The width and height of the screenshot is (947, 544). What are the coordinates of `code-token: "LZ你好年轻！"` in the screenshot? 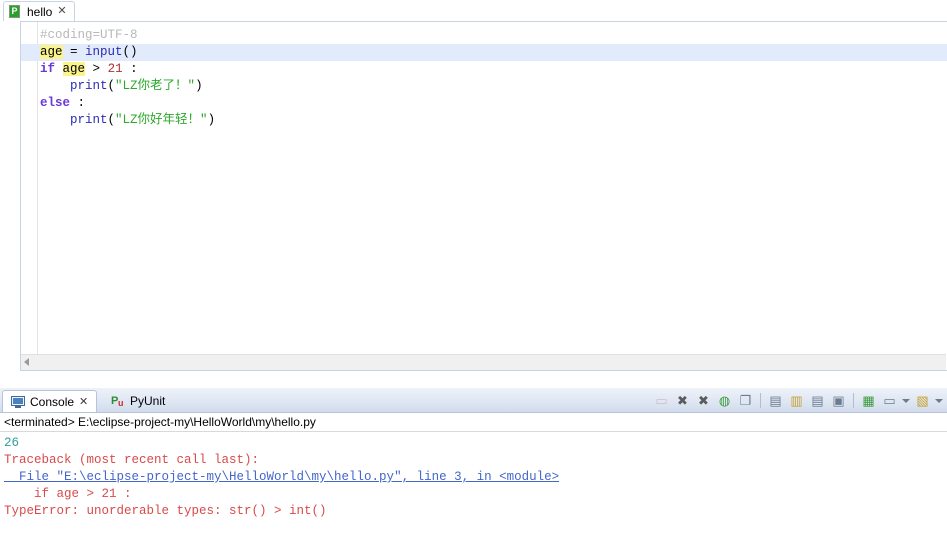 It's located at (161, 120).